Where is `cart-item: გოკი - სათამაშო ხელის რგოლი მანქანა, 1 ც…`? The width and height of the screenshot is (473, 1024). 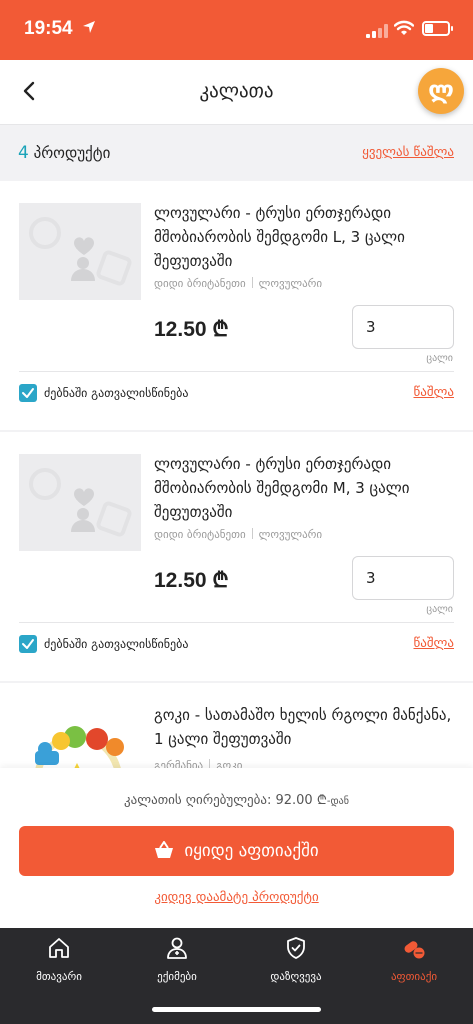
cart-item: გოკი - სათამაშო ხელის რგოლი მანქანა, 1 ც… is located at coordinates (236, 728).